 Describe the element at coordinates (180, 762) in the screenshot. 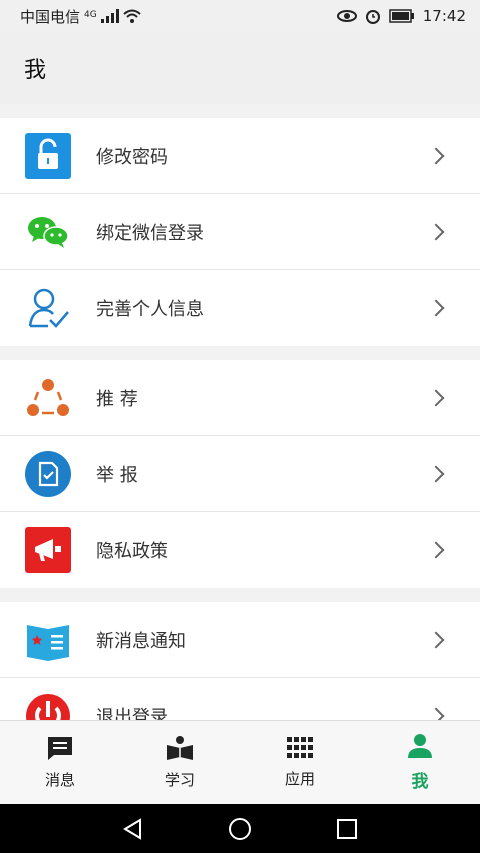

I see `tab-study: 学习` at that location.